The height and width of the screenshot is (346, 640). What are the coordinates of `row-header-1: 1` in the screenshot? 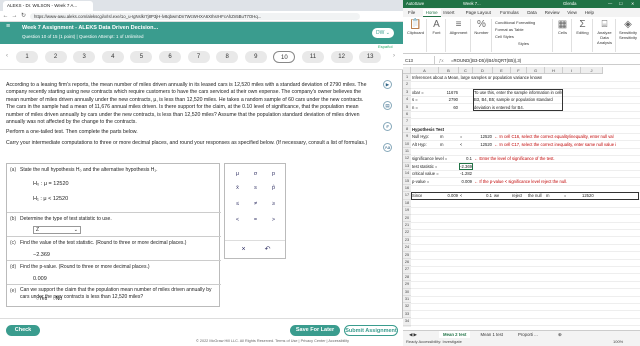 It's located at (407, 78).